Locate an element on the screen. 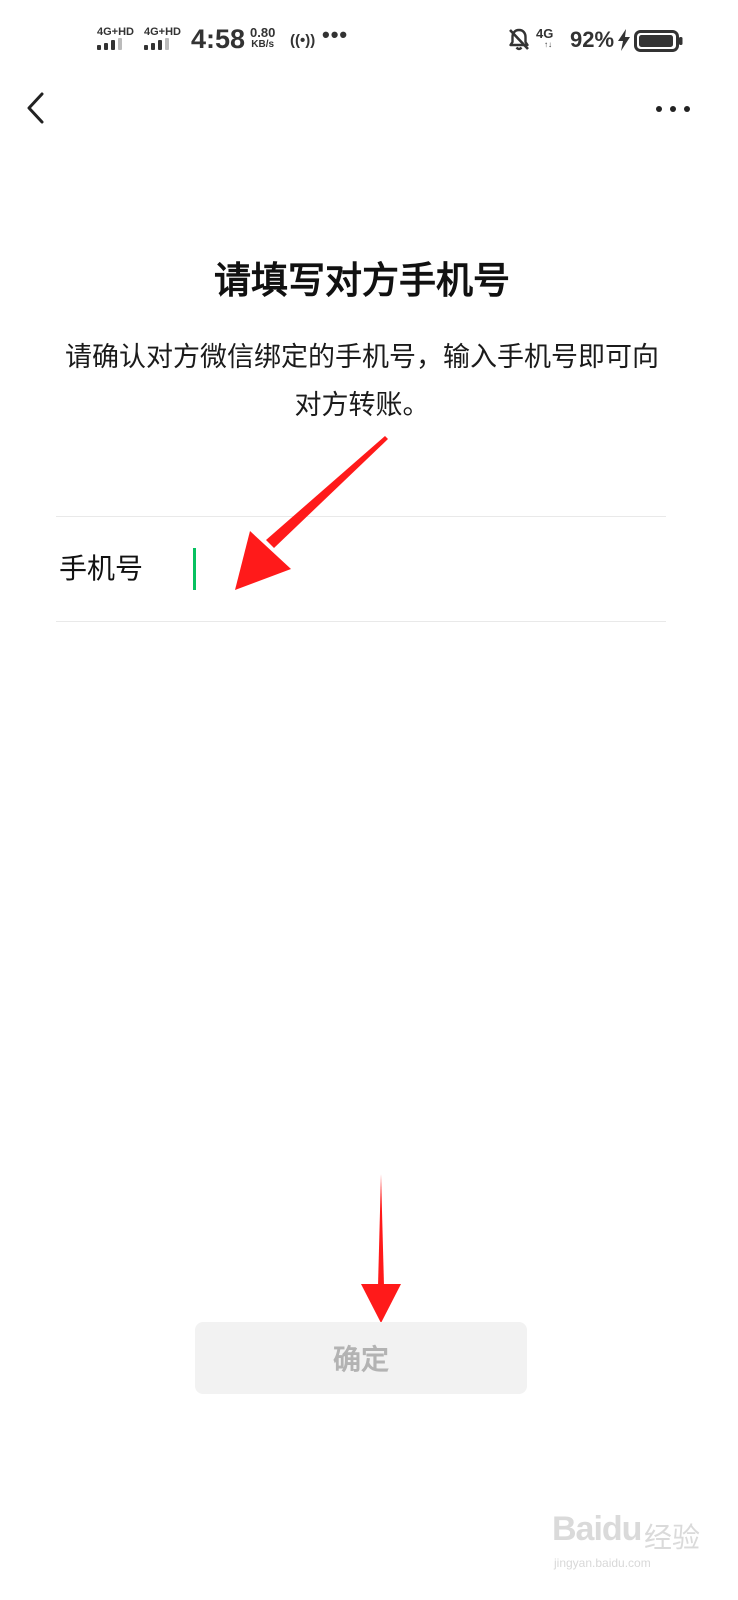 The height and width of the screenshot is (1600, 738). watermark-logo: Baidu is located at coordinates (597, 1529).